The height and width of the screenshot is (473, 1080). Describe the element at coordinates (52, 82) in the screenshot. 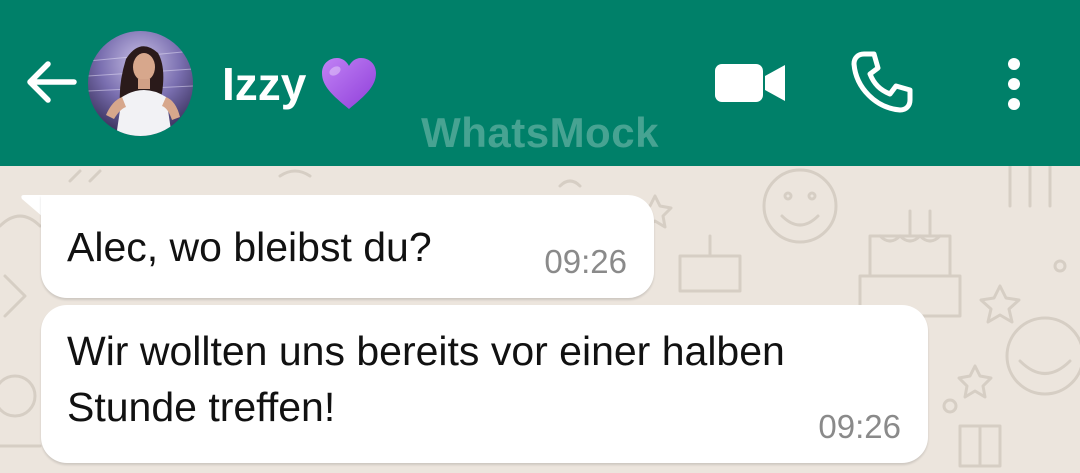

I see `back-arrow-icon` at that location.